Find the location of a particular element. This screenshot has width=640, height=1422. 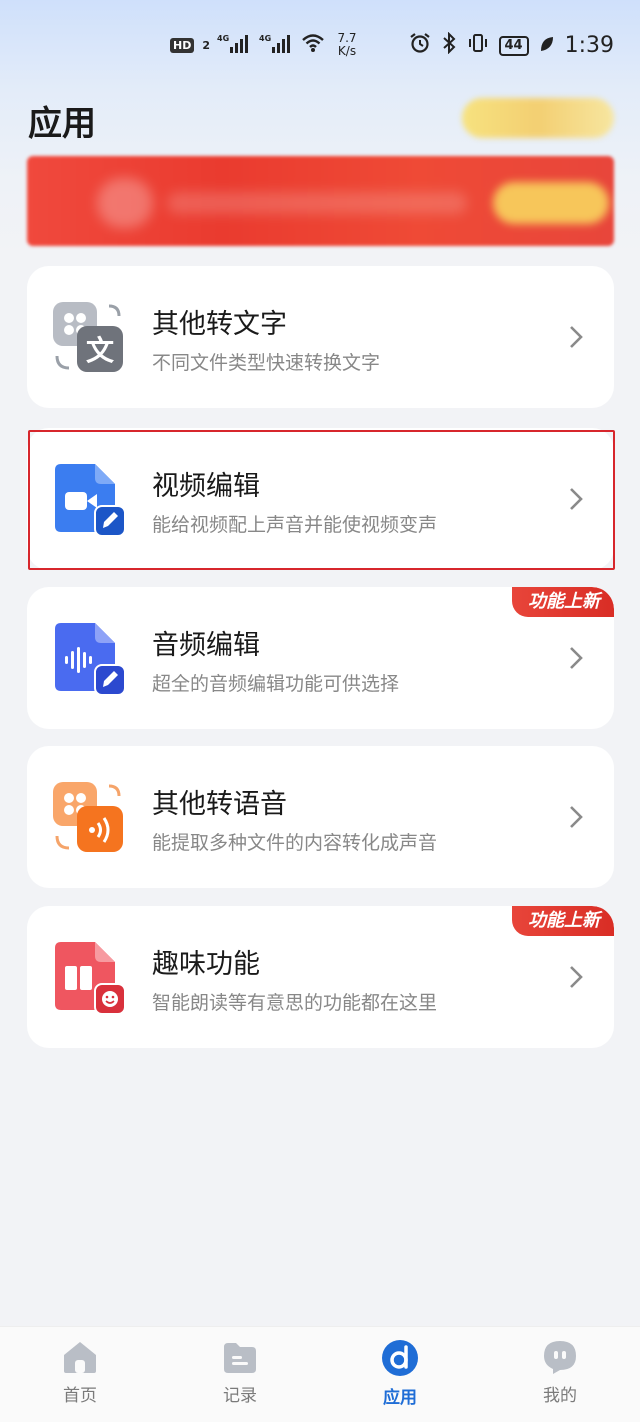

tab-label: 应用 is located at coordinates (400, 1398).